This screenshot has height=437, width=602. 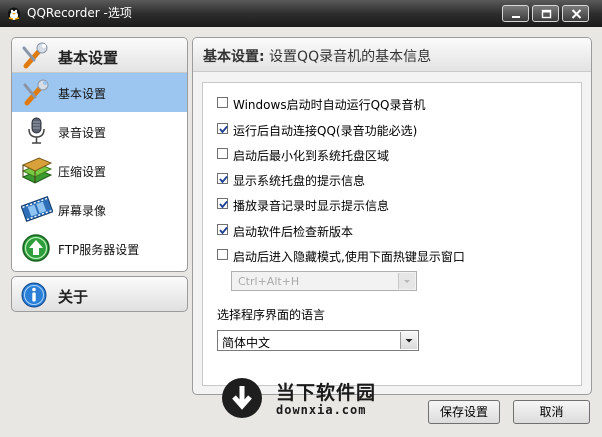 What do you see at coordinates (88, 58) in the screenshot?
I see `sidebar-header-label: 基本设置` at bounding box center [88, 58].